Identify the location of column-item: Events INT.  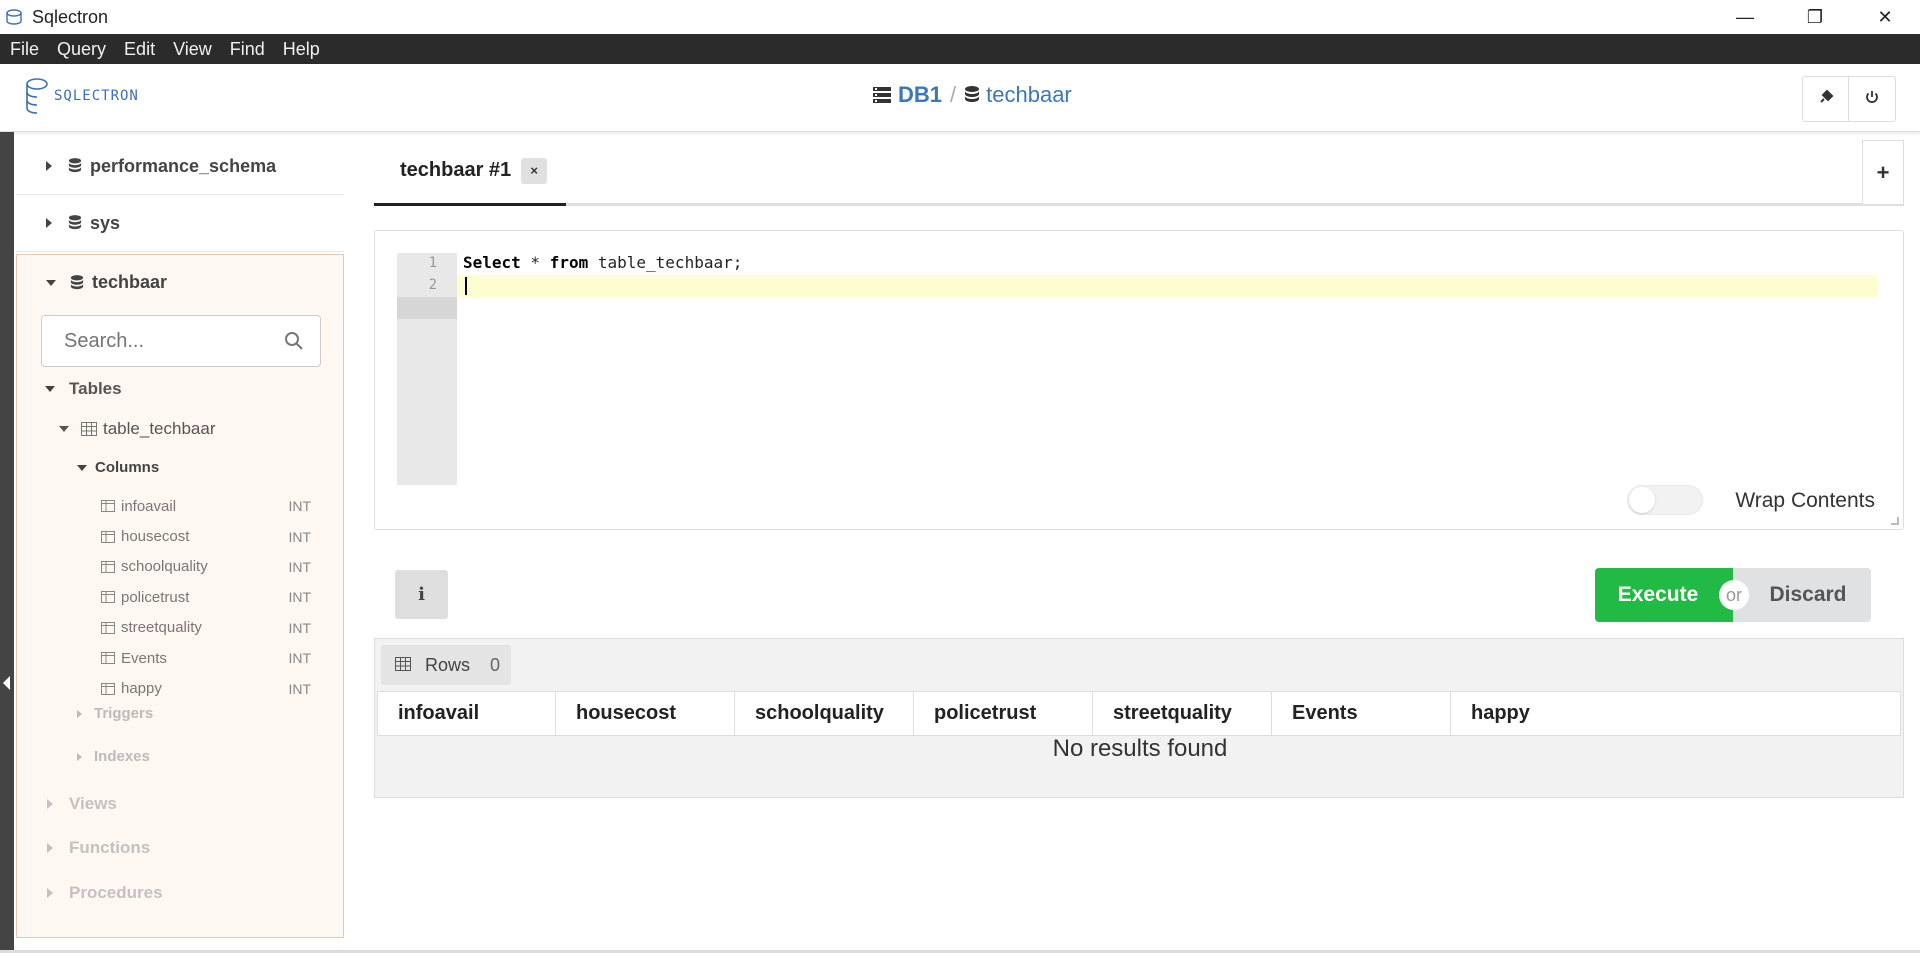
(211, 658).